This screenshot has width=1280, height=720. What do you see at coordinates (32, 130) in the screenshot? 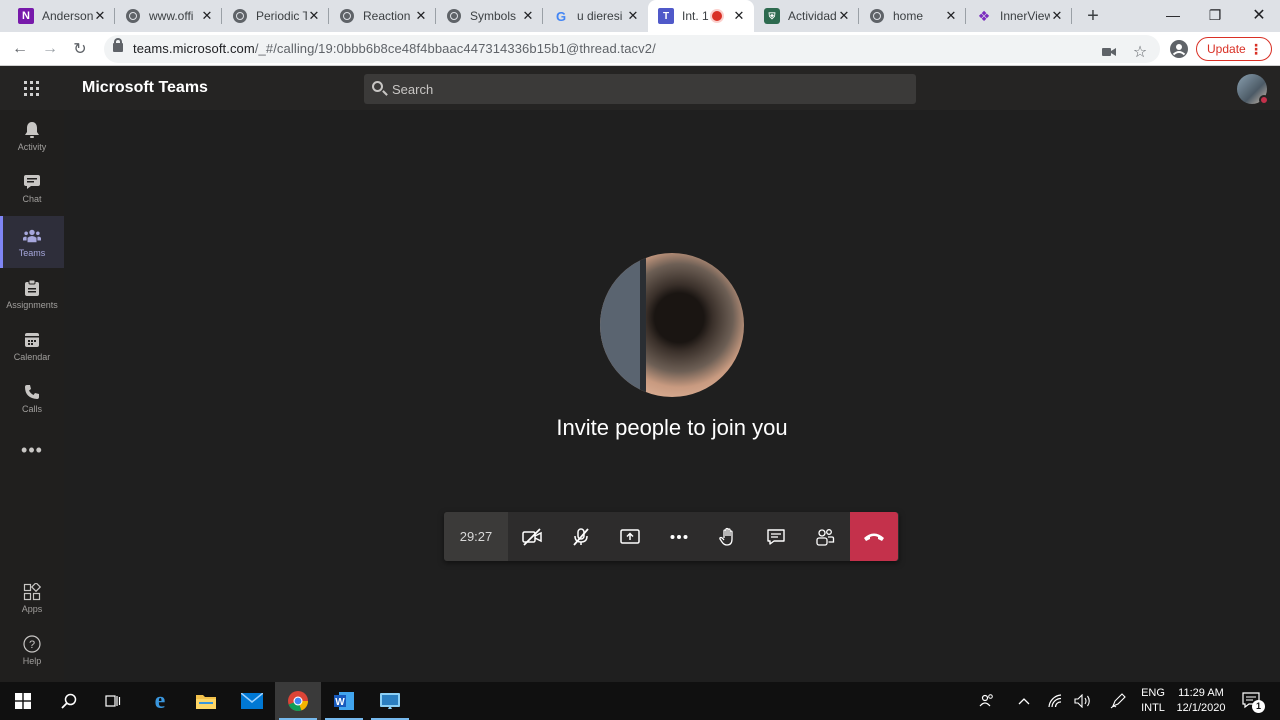
I see `bell-icon` at bounding box center [32, 130].